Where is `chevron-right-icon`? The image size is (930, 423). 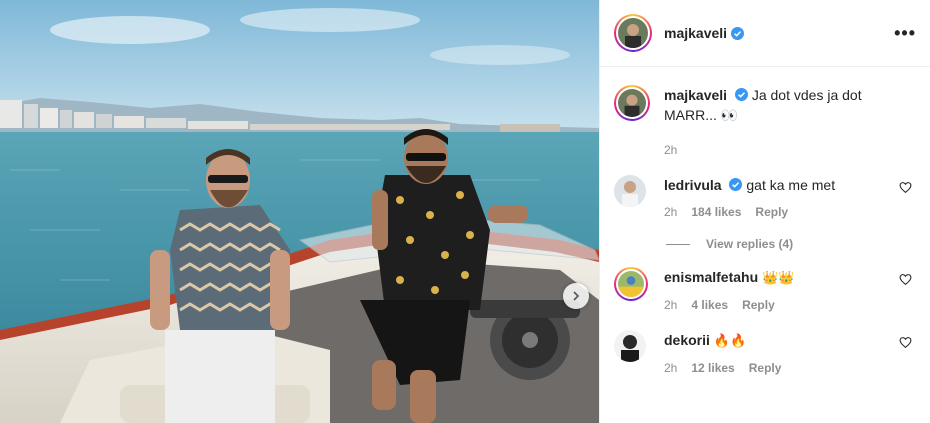 chevron-right-icon is located at coordinates (576, 296).